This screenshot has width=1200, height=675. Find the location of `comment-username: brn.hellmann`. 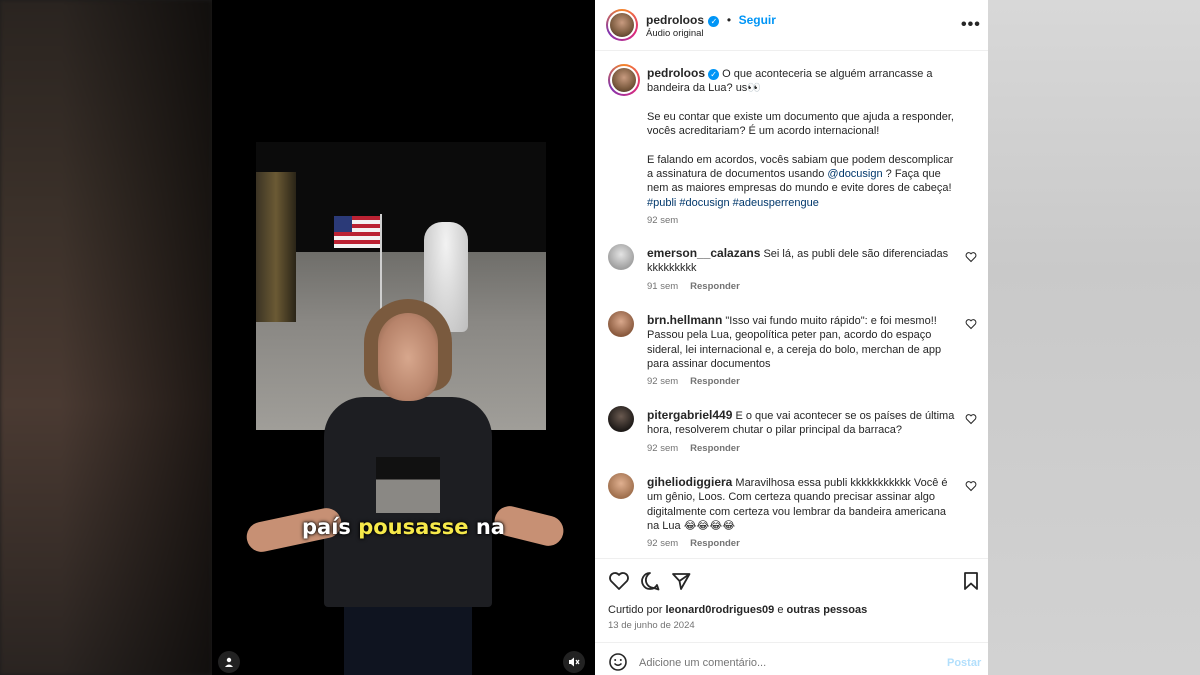

comment-username: brn.hellmann is located at coordinates (684, 320).